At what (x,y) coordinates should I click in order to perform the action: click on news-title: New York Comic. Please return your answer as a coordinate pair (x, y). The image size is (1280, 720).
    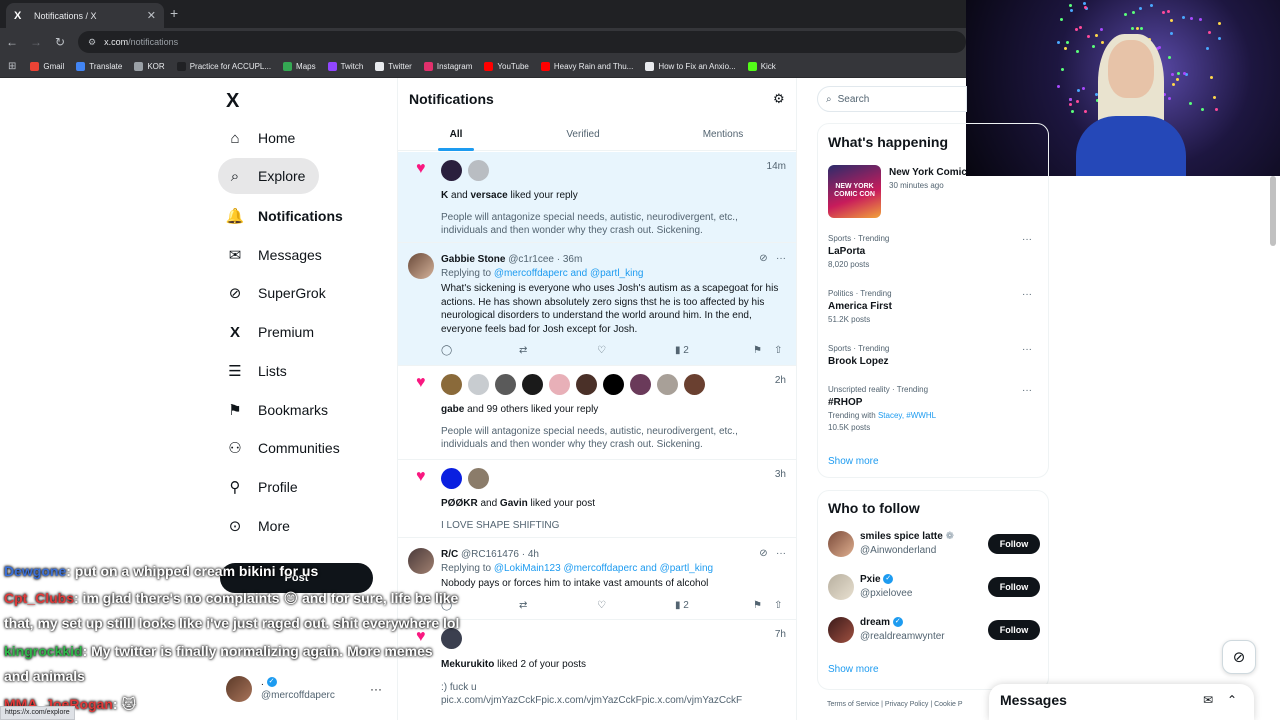
    Looking at the image, I should click on (928, 172).